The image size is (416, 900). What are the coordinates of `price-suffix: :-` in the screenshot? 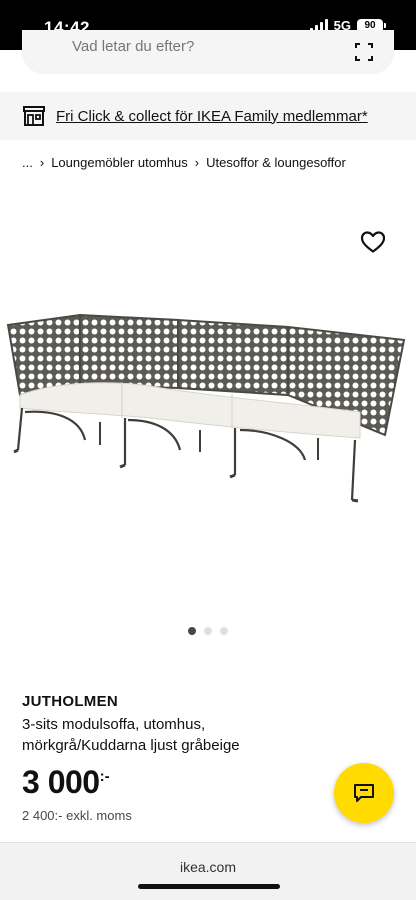 It's located at (104, 776).